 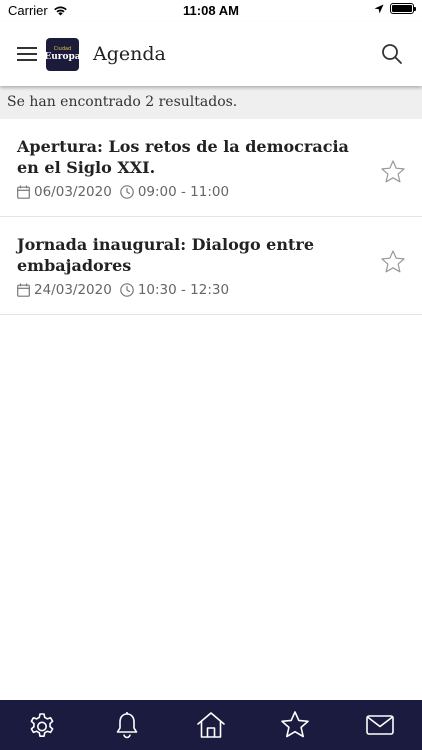 What do you see at coordinates (122, 102) in the screenshot?
I see `results-summary-text: Se han encontrado 2 resultados.` at bounding box center [122, 102].